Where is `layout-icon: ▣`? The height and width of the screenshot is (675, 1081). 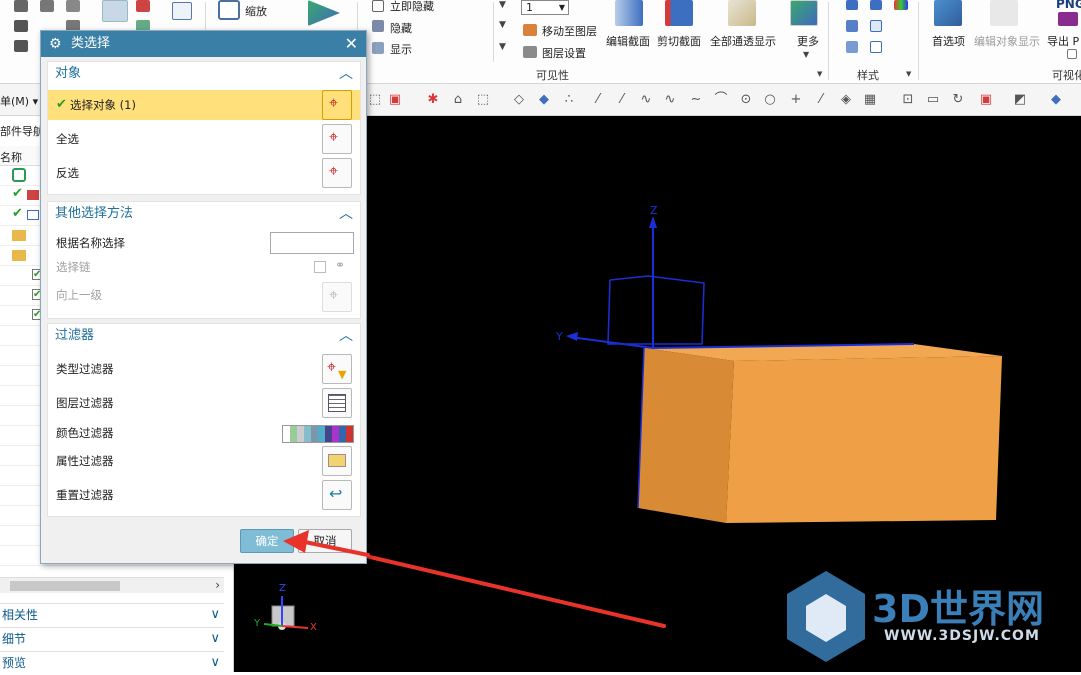
layout-icon: ▣ is located at coordinates (986, 100).